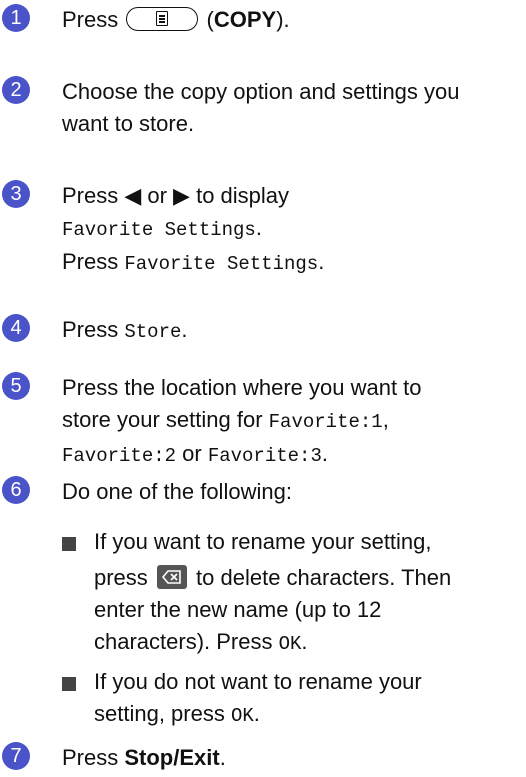 The image size is (526, 777). I want to click on step-number: 7, so click(16, 756).